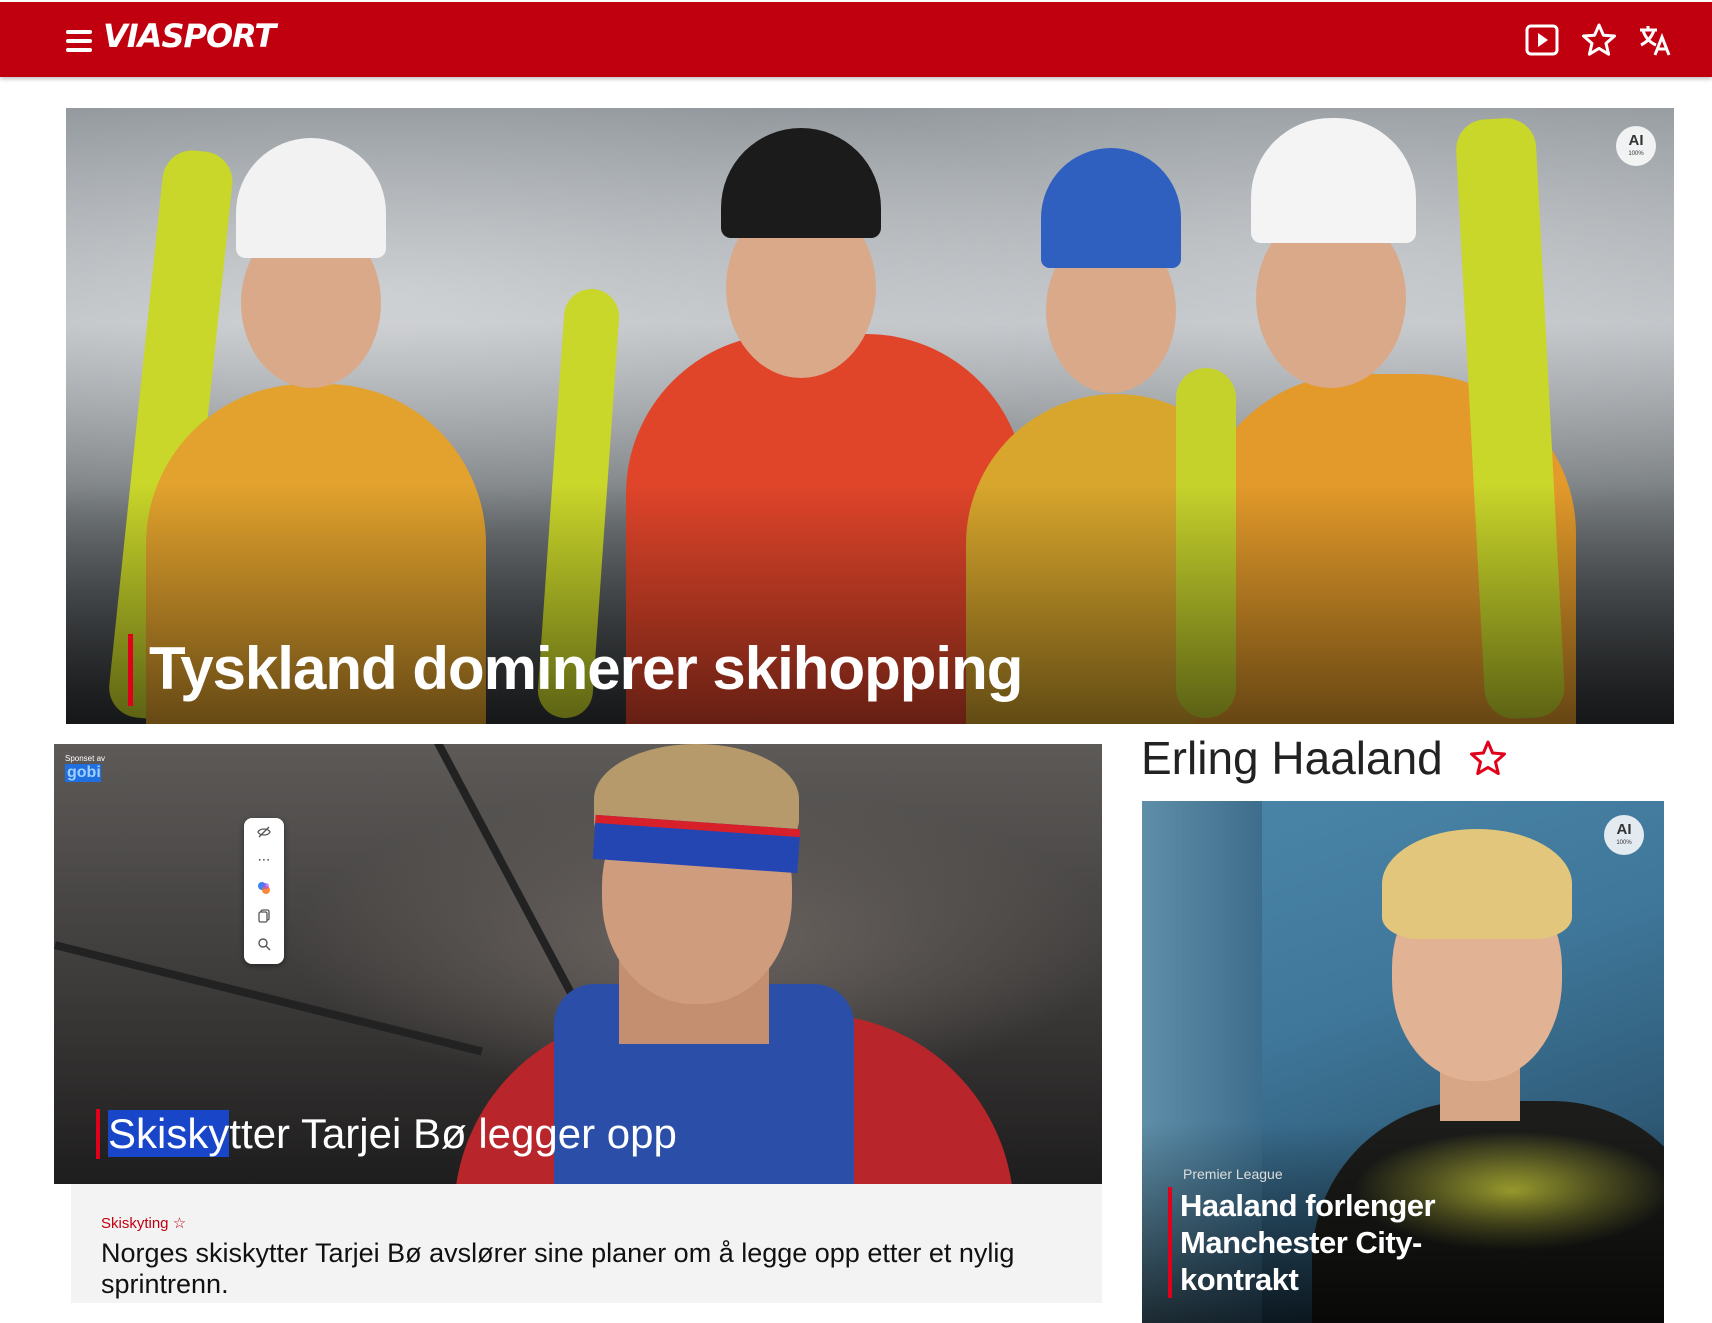  Describe the element at coordinates (586, 669) in the screenshot. I see `hero-title: Tyskland dominerer skihopping` at that location.